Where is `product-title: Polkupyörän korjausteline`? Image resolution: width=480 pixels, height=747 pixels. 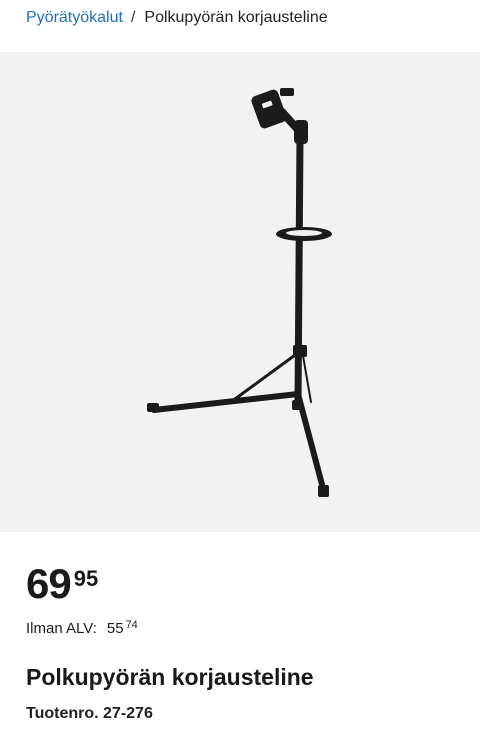
product-title: Polkupyörän korjausteline is located at coordinates (170, 677).